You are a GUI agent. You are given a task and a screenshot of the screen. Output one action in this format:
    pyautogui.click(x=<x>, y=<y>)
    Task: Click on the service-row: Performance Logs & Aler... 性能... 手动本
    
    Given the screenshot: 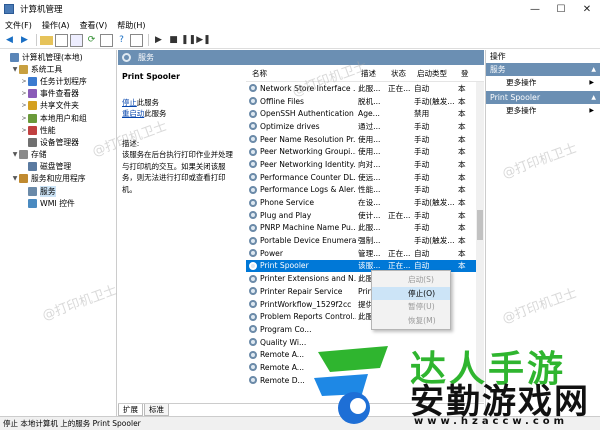 What is the action you would take?
    pyautogui.click(x=365, y=190)
    